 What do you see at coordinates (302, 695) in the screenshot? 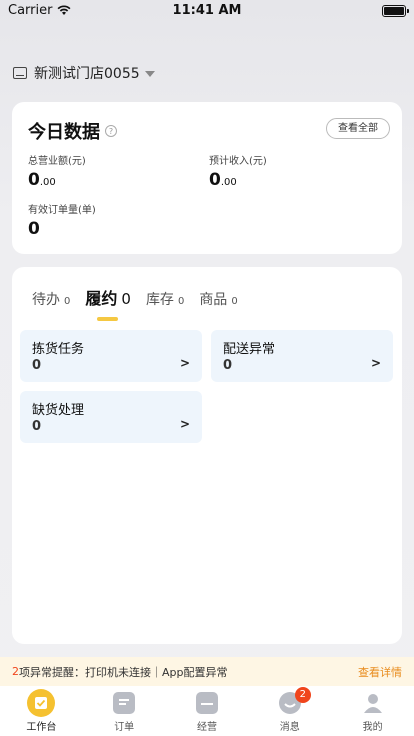
I see `message-badge: 2` at bounding box center [302, 695].